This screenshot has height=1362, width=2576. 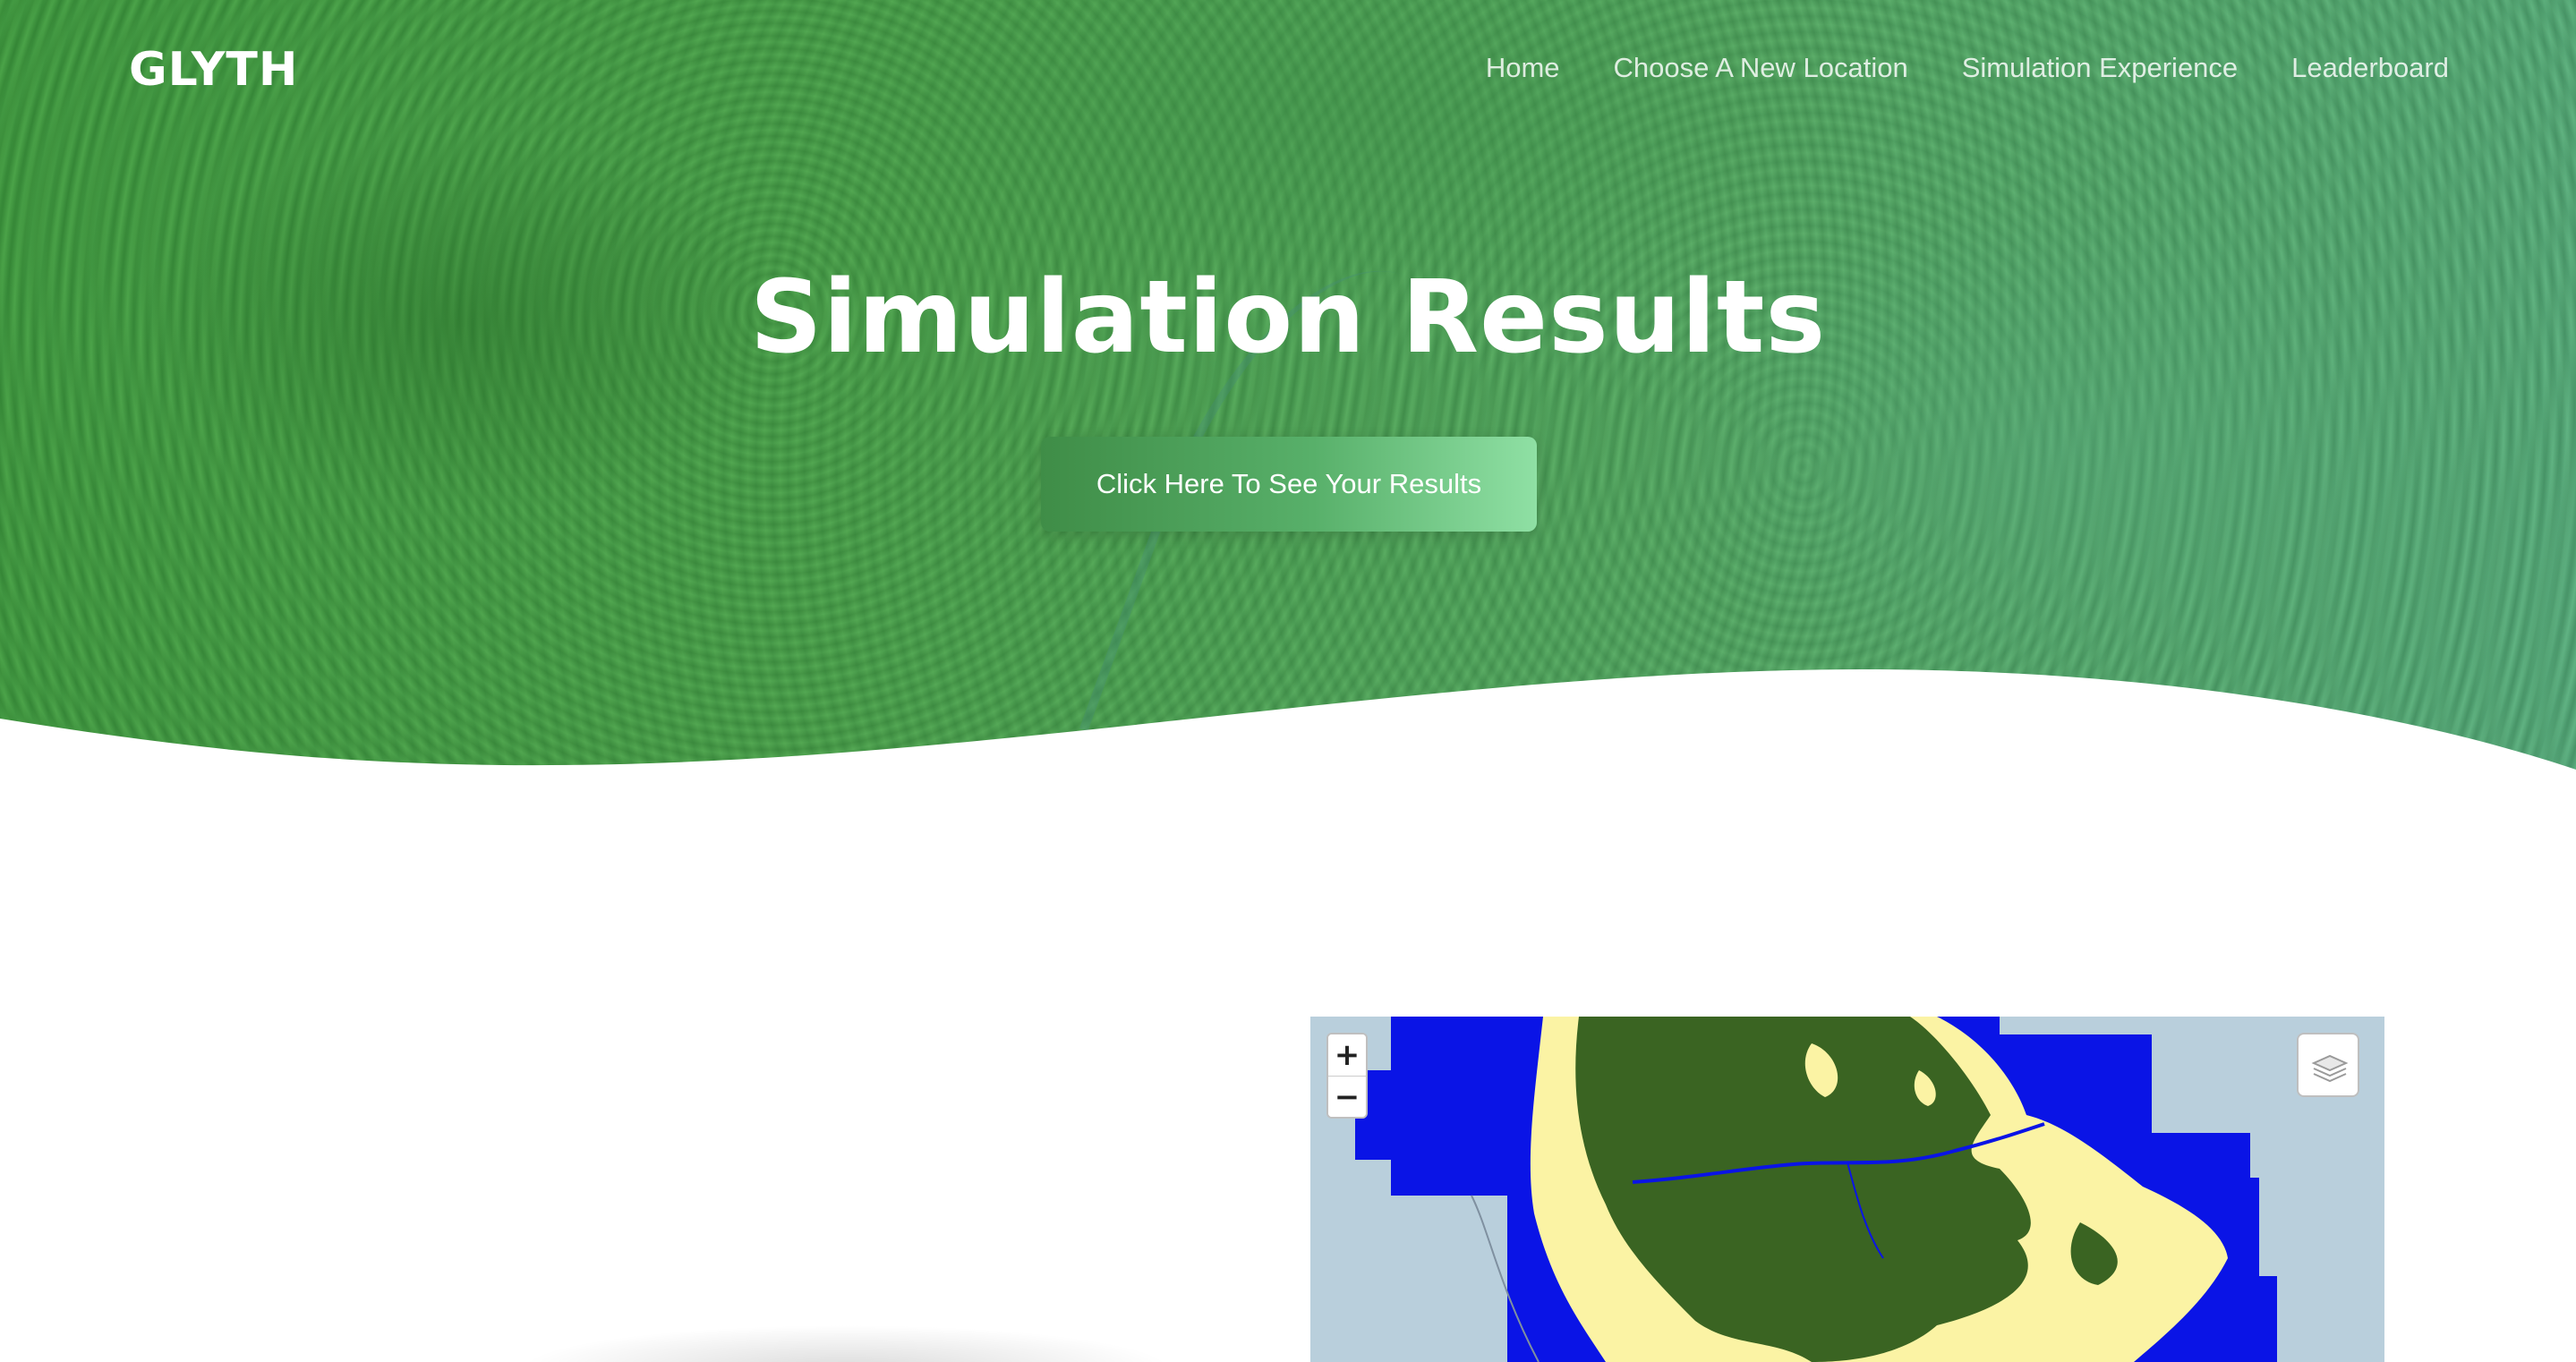 What do you see at coordinates (1347, 1055) in the screenshot?
I see `zoom-in-button: +` at bounding box center [1347, 1055].